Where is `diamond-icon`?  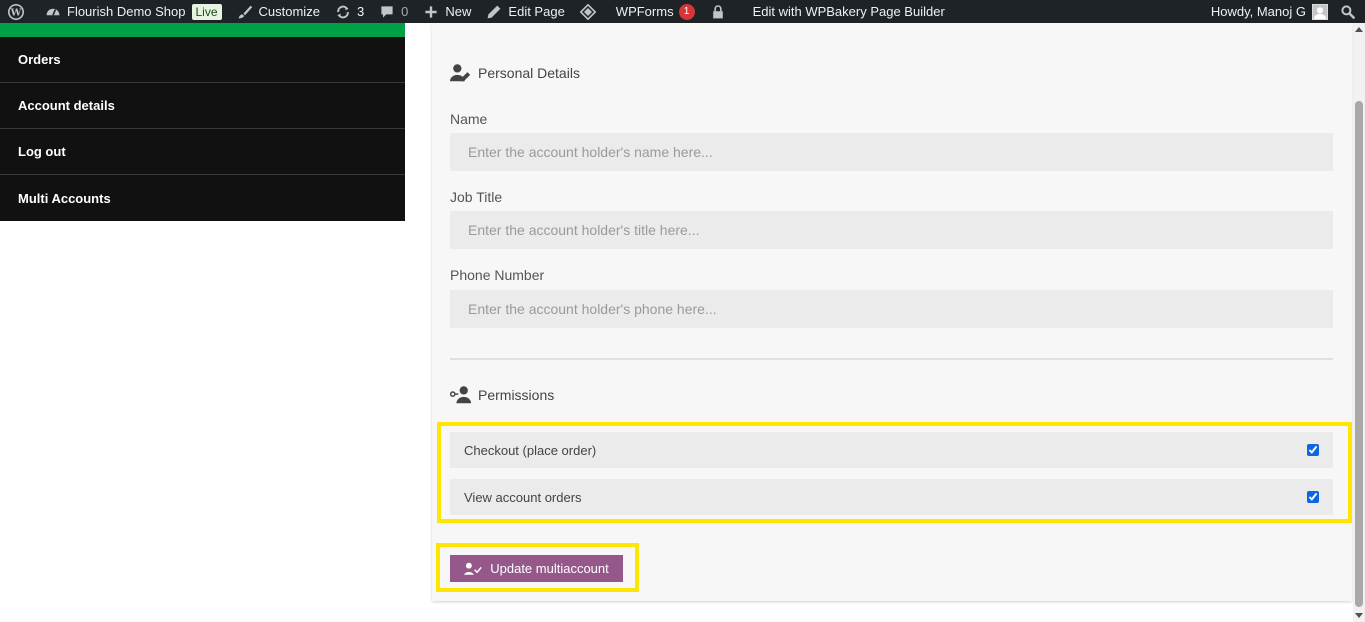
diamond-icon is located at coordinates (588, 12).